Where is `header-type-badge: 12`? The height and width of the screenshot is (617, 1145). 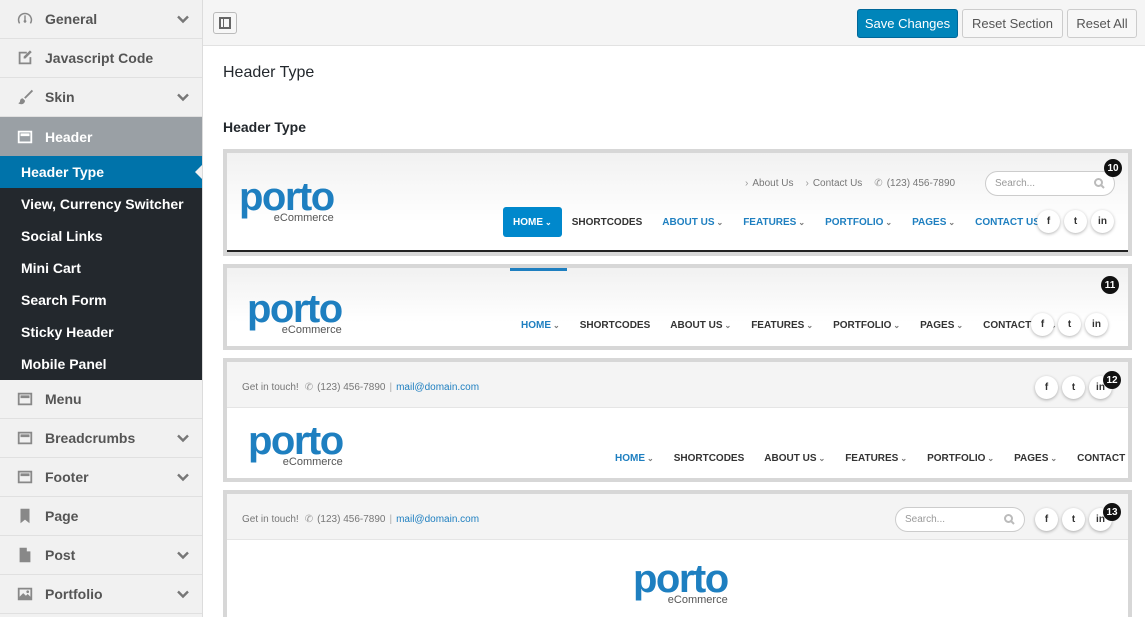
header-type-badge: 12 is located at coordinates (1112, 380).